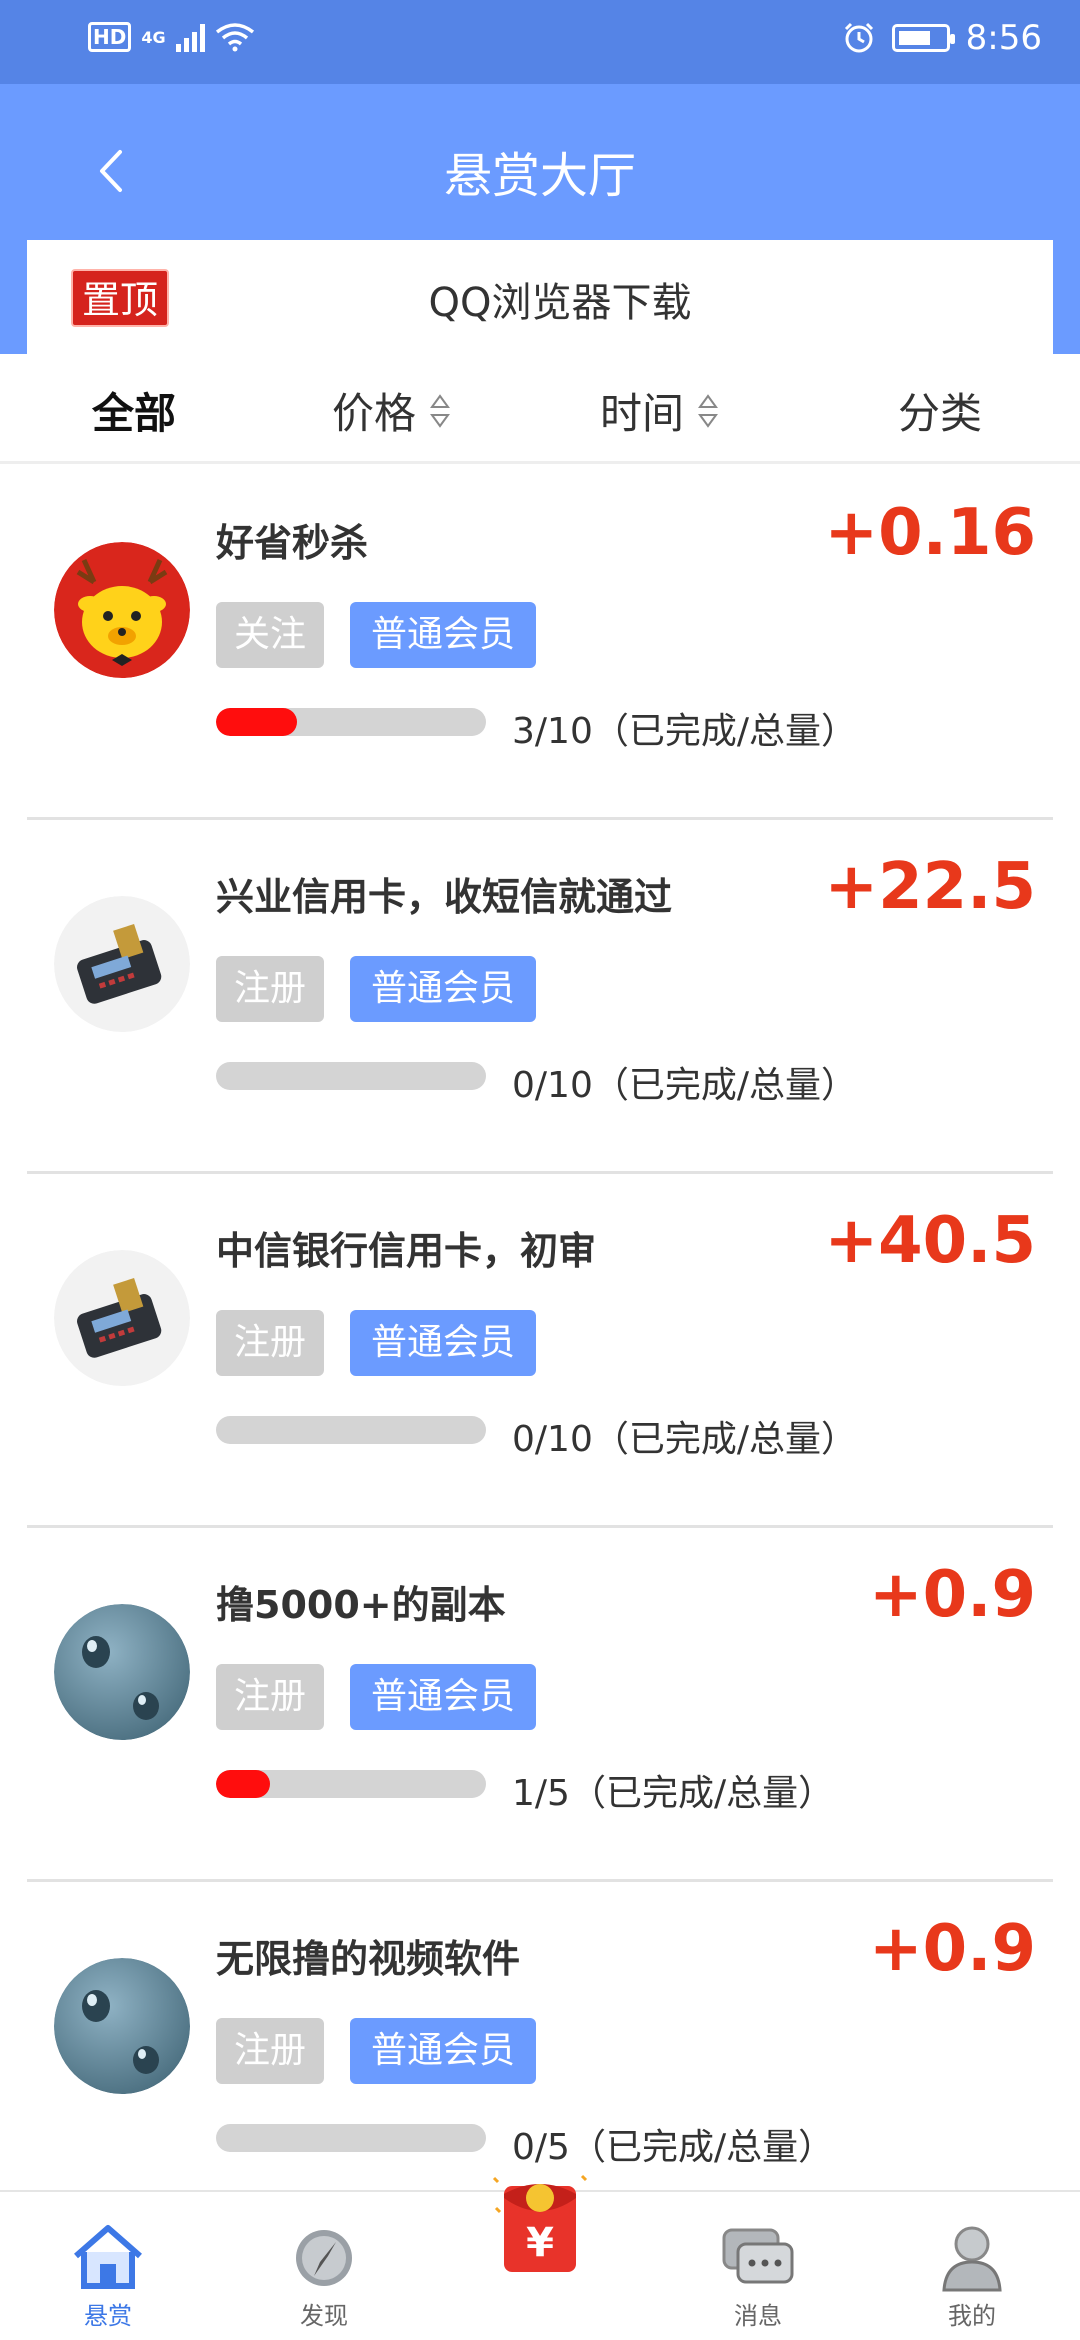  I want to click on filter-all: 全部, so click(134, 410).